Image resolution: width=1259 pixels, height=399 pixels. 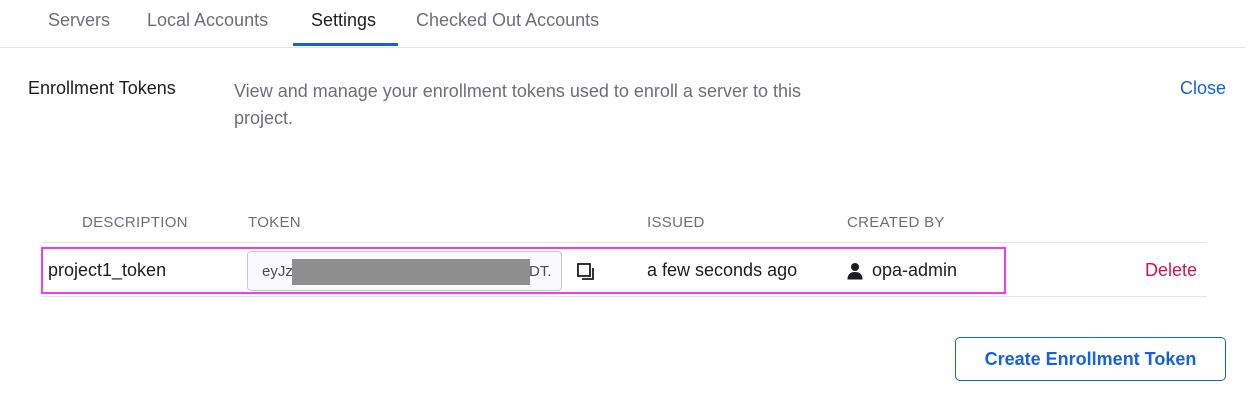 I want to click on close-link: Close, so click(x=1203, y=88).